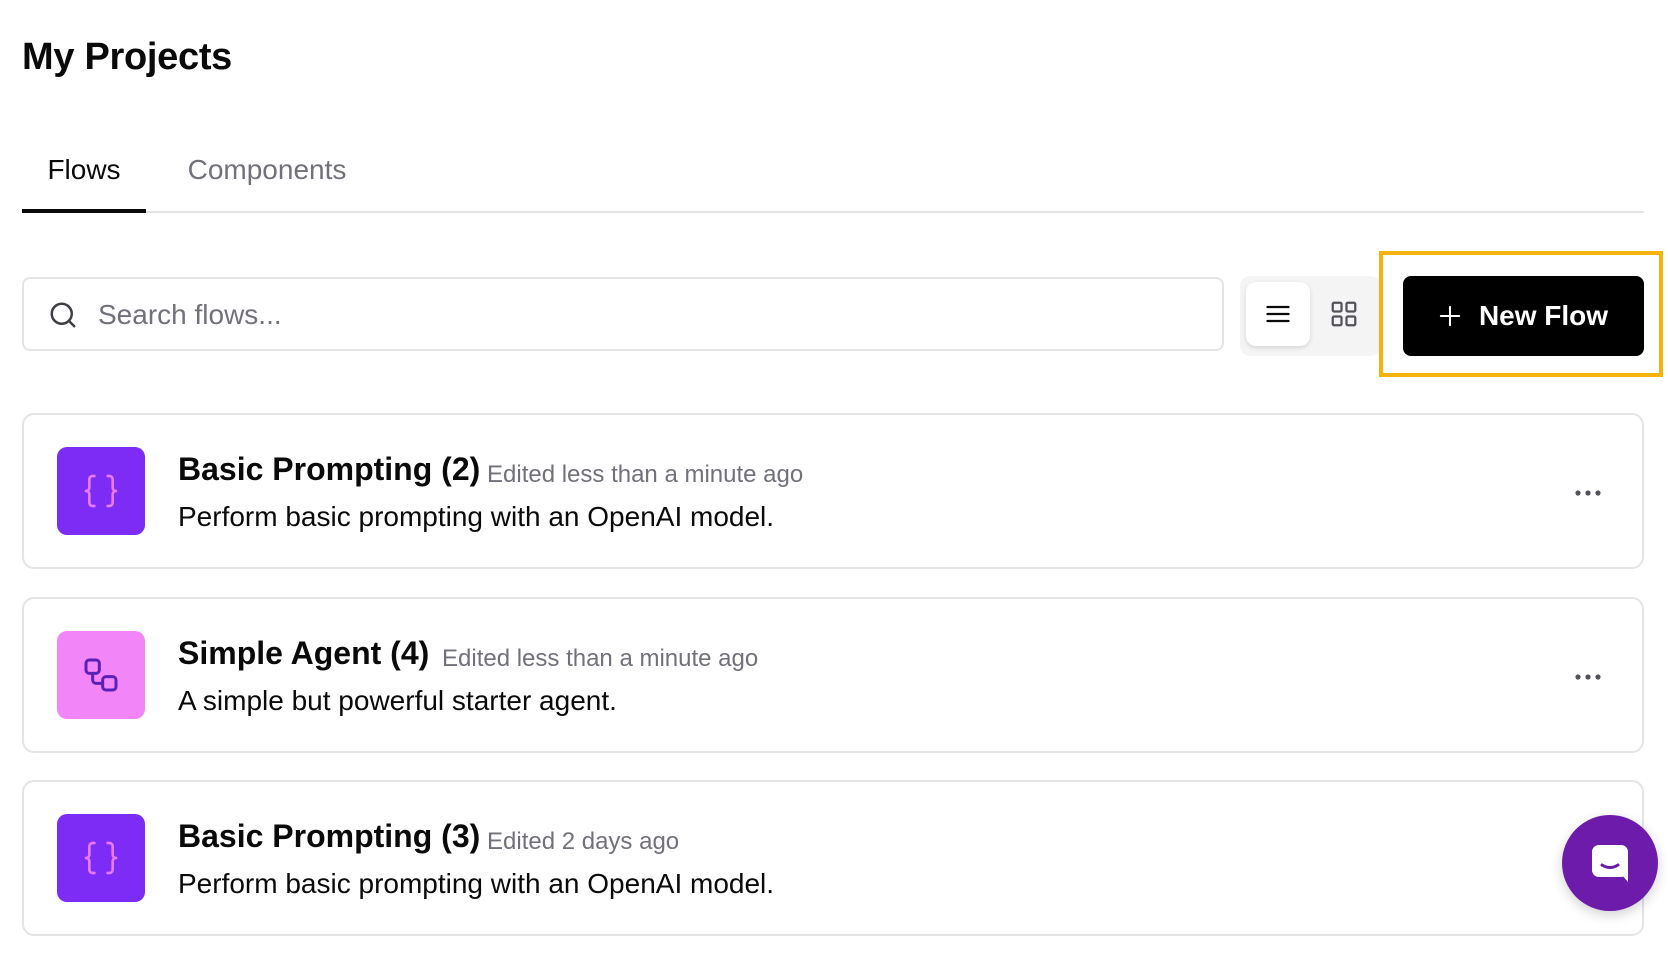 The image size is (1668, 972). What do you see at coordinates (329, 469) in the screenshot?
I see `flow-title: Basic Prompting (2)` at bounding box center [329, 469].